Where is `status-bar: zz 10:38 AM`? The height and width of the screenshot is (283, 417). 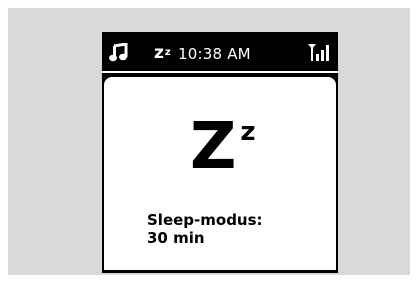 status-bar: zz 10:38 AM is located at coordinates (220, 53).